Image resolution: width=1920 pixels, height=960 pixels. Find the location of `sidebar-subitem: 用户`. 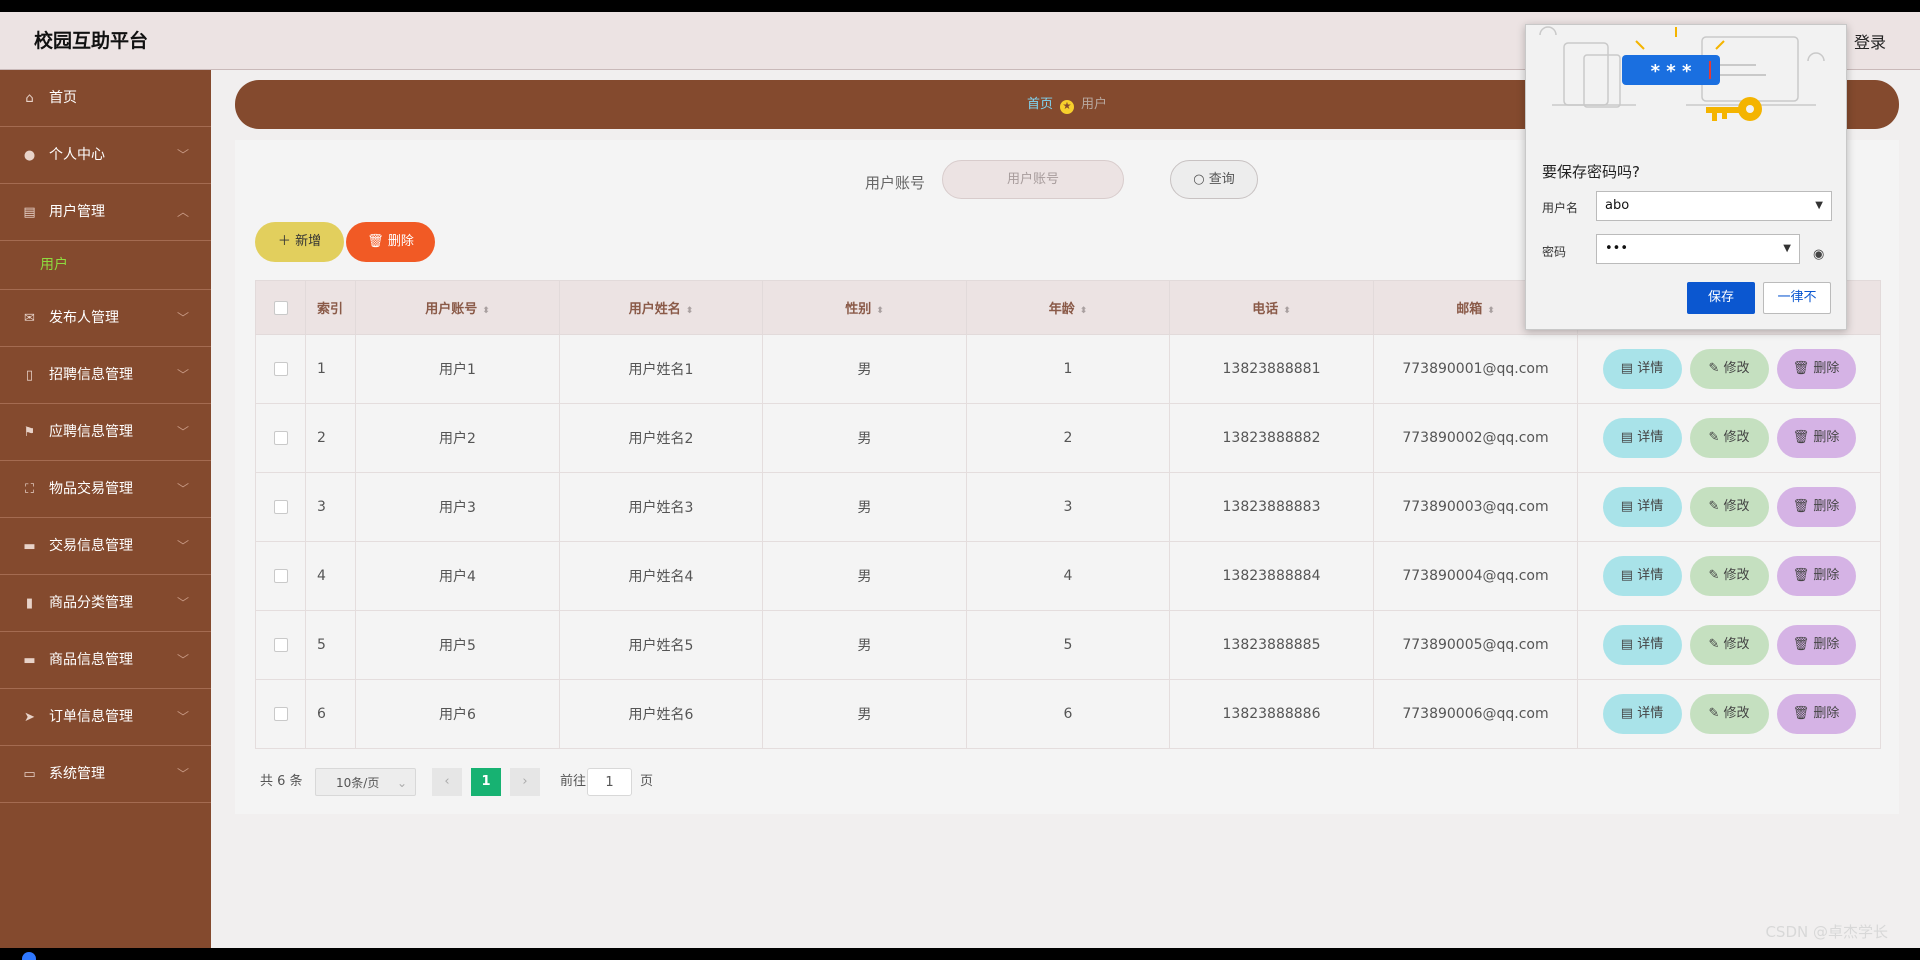

sidebar-subitem: 用户 is located at coordinates (105, 265).